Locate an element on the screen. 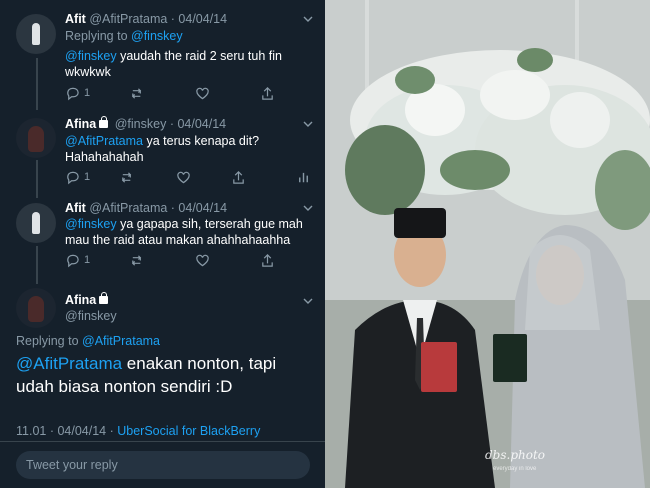  watermark: dbs.photo is located at coordinates (515, 455).